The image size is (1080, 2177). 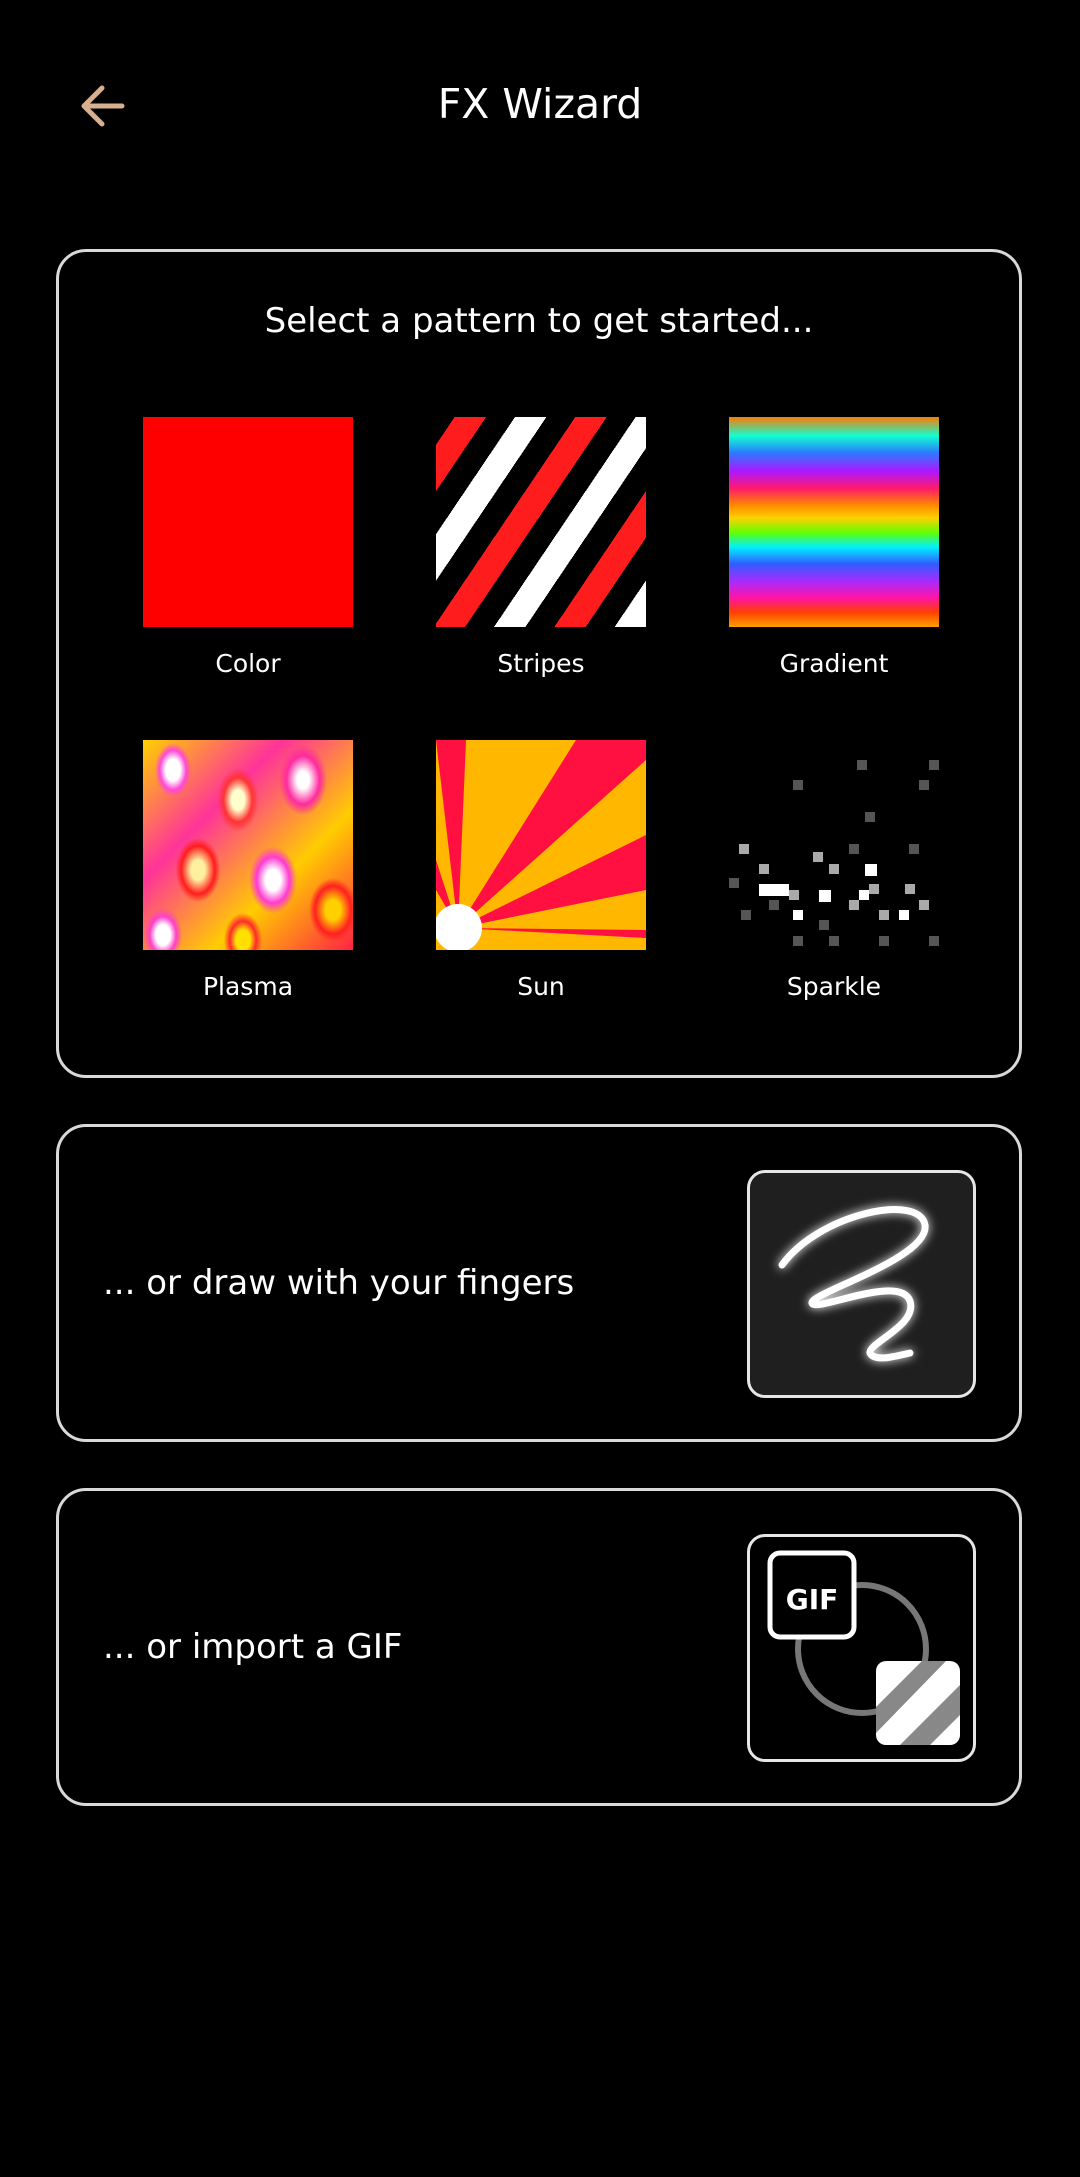 What do you see at coordinates (834, 853) in the screenshot?
I see `sparkle-pixels-graphic` at bounding box center [834, 853].